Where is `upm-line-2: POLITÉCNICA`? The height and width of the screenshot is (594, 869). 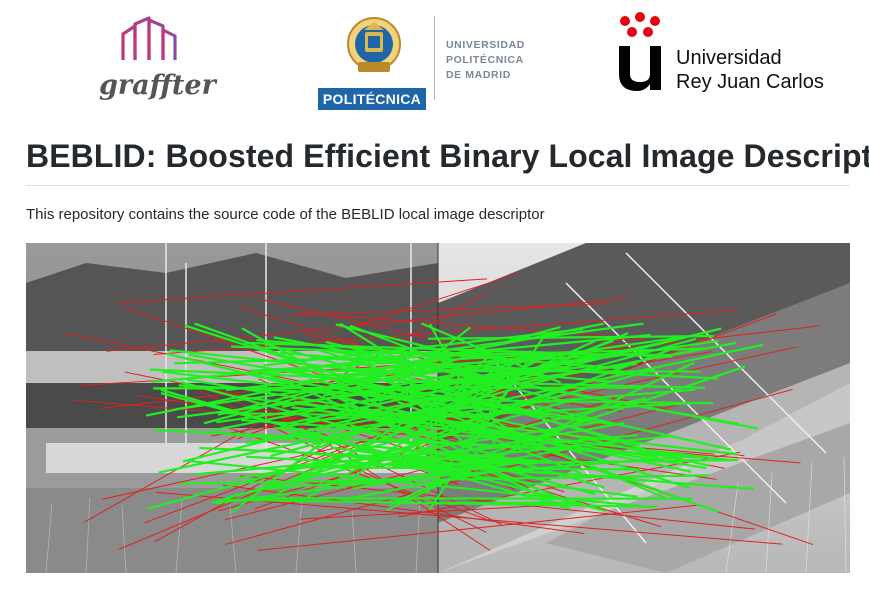
upm-line-2: POLITÉCNICA is located at coordinates (485, 60).